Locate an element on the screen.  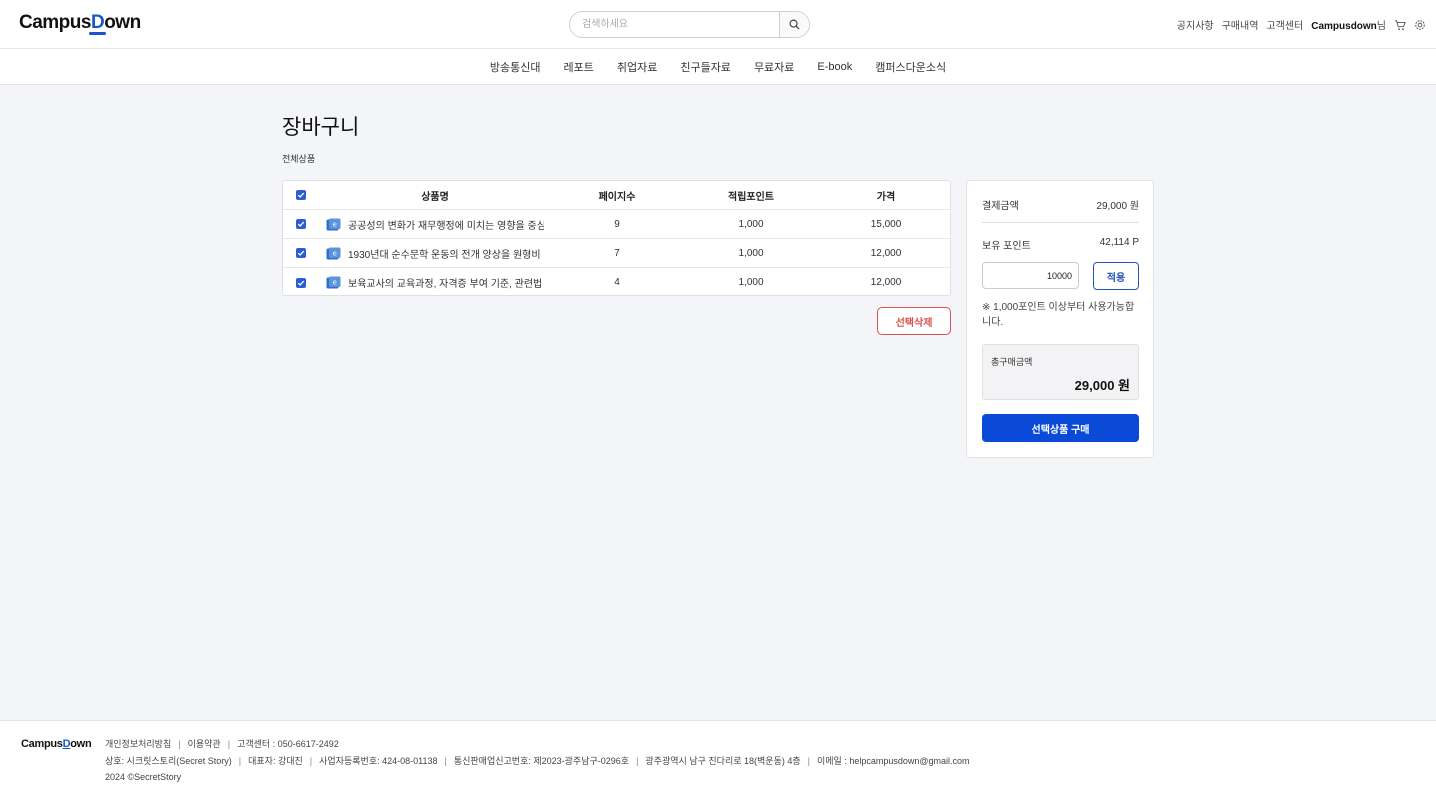
points-row: 보유 포인트 42,114 P is located at coordinates (1060, 244).